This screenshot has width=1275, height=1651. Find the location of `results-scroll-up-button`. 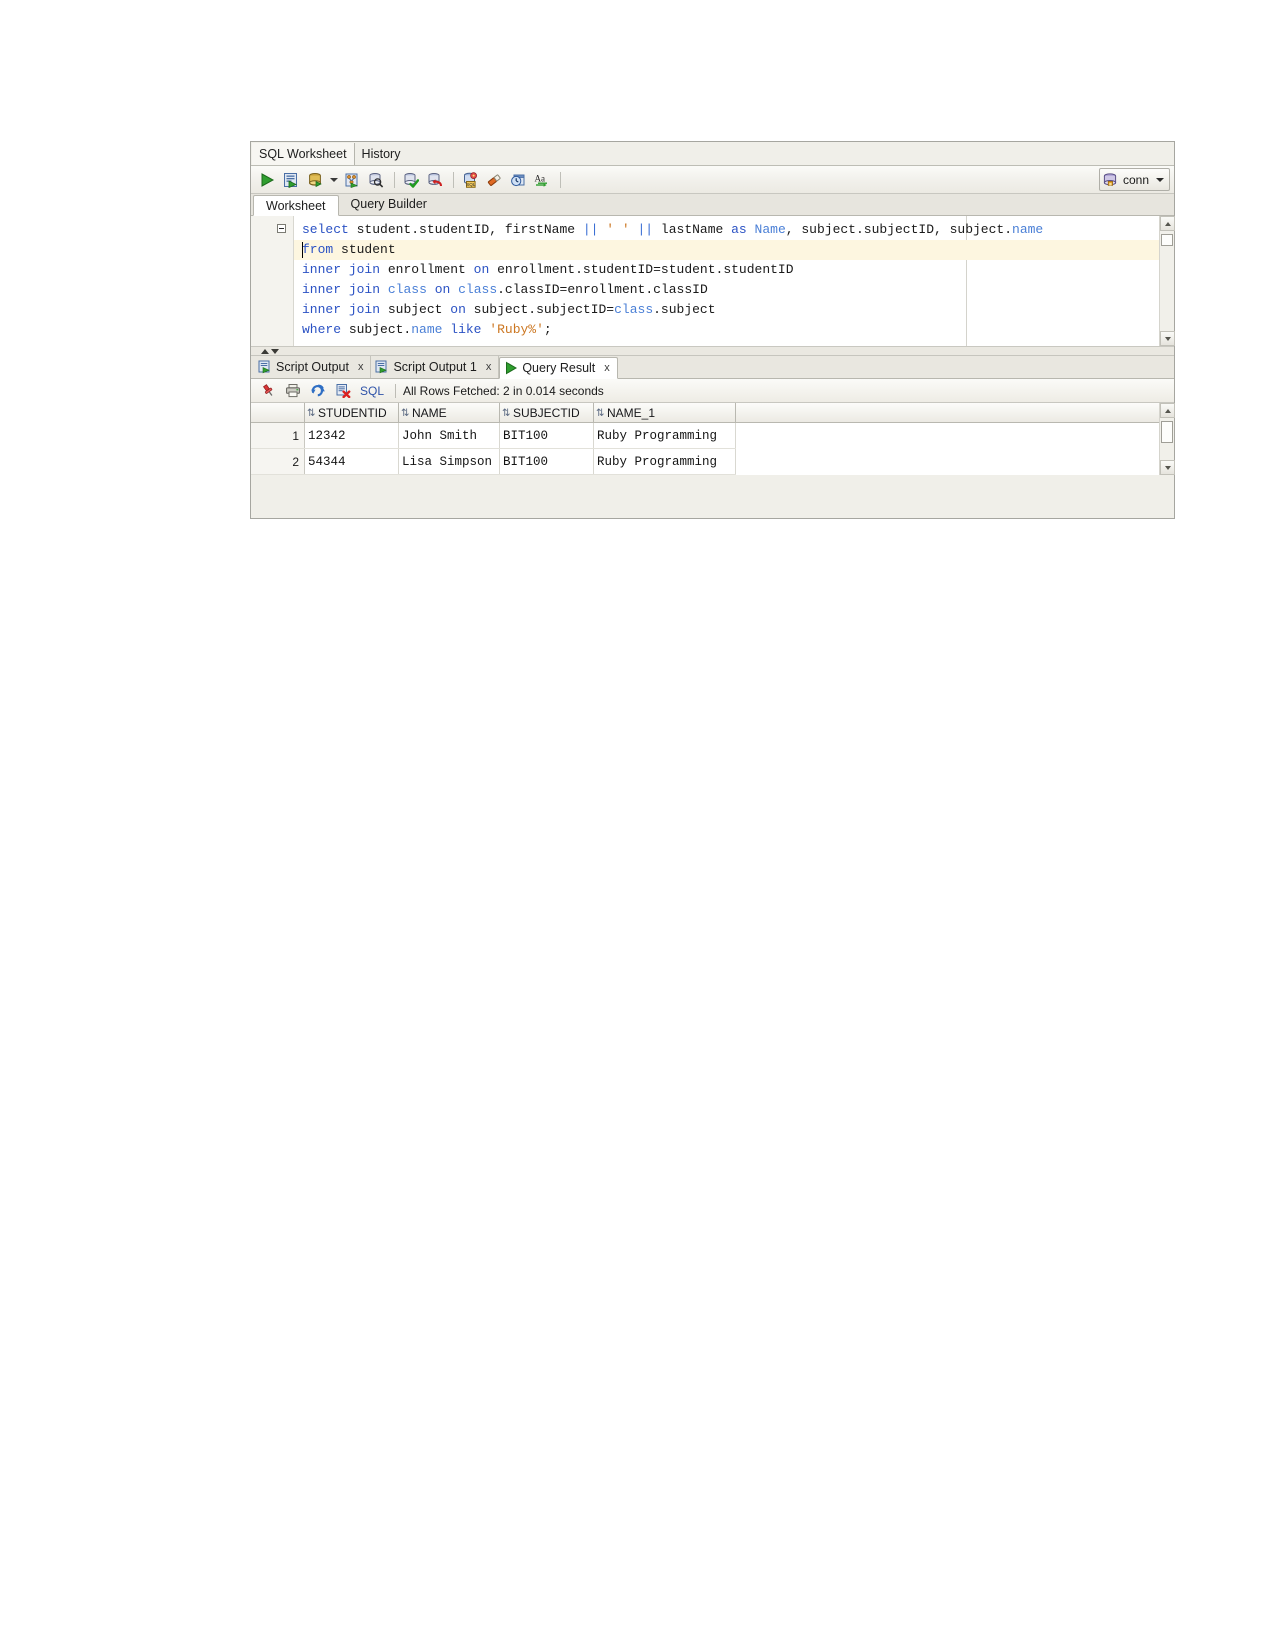

results-scroll-up-button is located at coordinates (1167, 410).